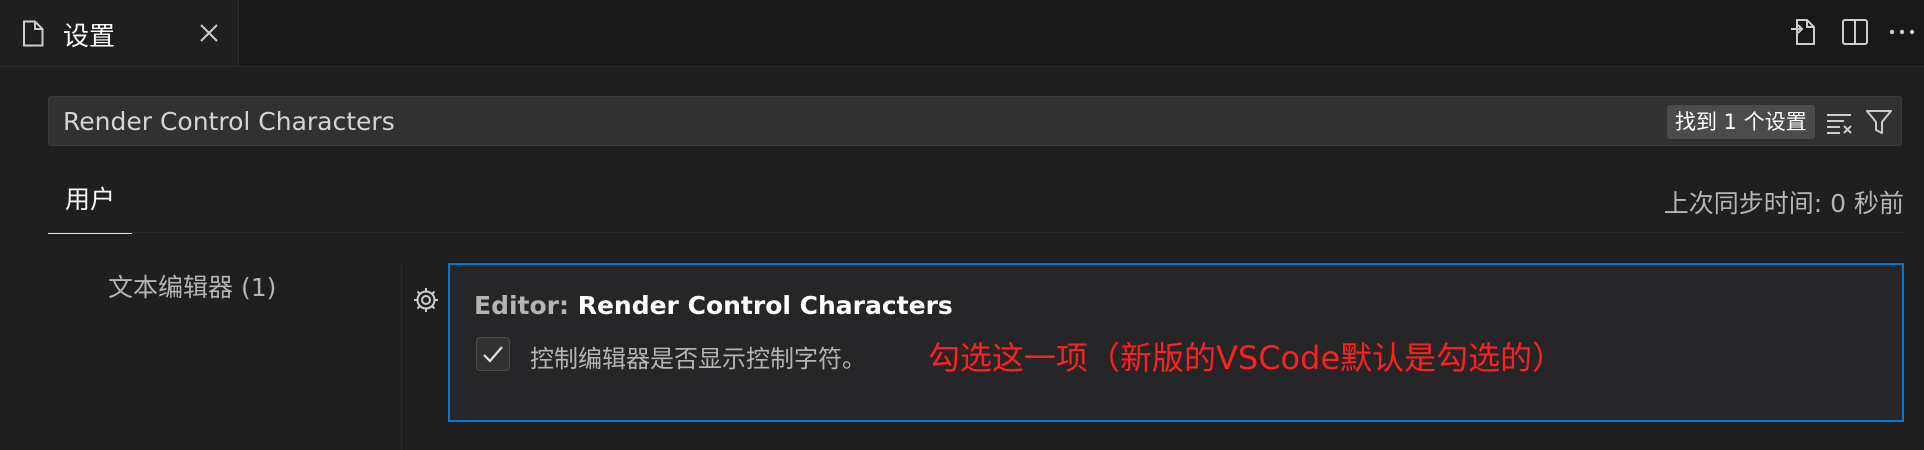 The image size is (1924, 450). I want to click on annotation-note: 勾选这一项（新版的VSCode默认是勾选的）, so click(1246, 358).